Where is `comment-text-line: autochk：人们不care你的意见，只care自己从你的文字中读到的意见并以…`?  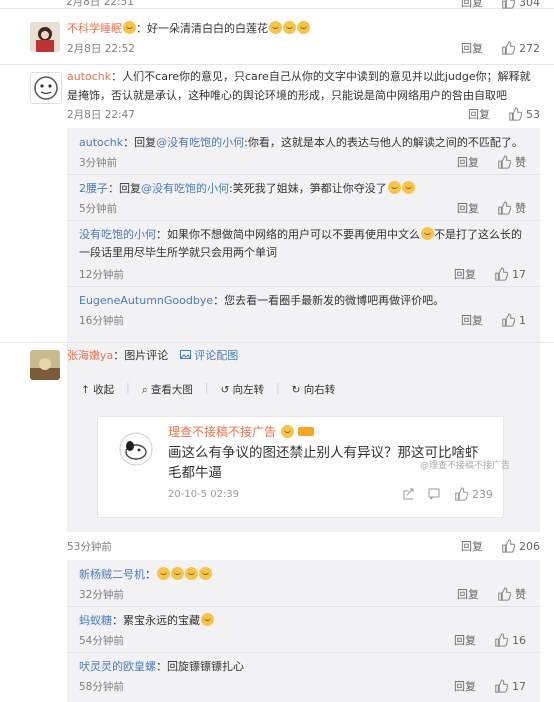
comment-text-line: autochk：人们不care你的意见，只care自己从你的文字中读到的意见并以… is located at coordinates (303, 86).